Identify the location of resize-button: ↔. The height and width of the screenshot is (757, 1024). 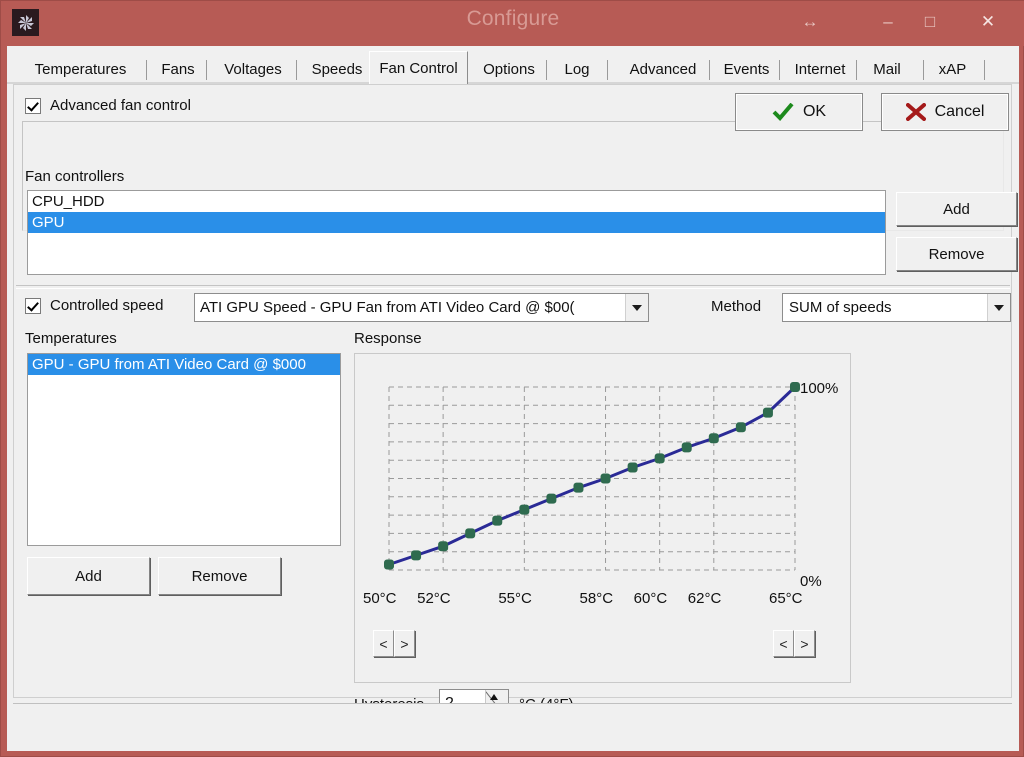
(810, 22).